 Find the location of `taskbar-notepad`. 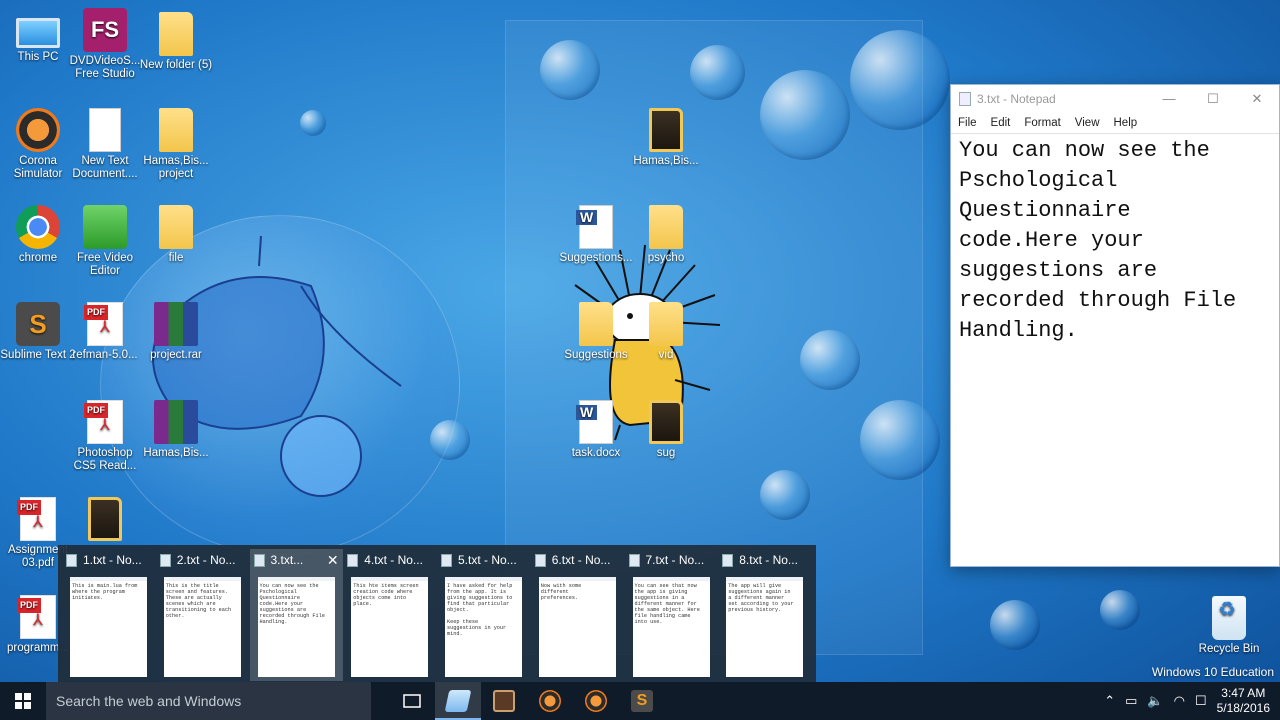

taskbar-notepad is located at coordinates (458, 701).